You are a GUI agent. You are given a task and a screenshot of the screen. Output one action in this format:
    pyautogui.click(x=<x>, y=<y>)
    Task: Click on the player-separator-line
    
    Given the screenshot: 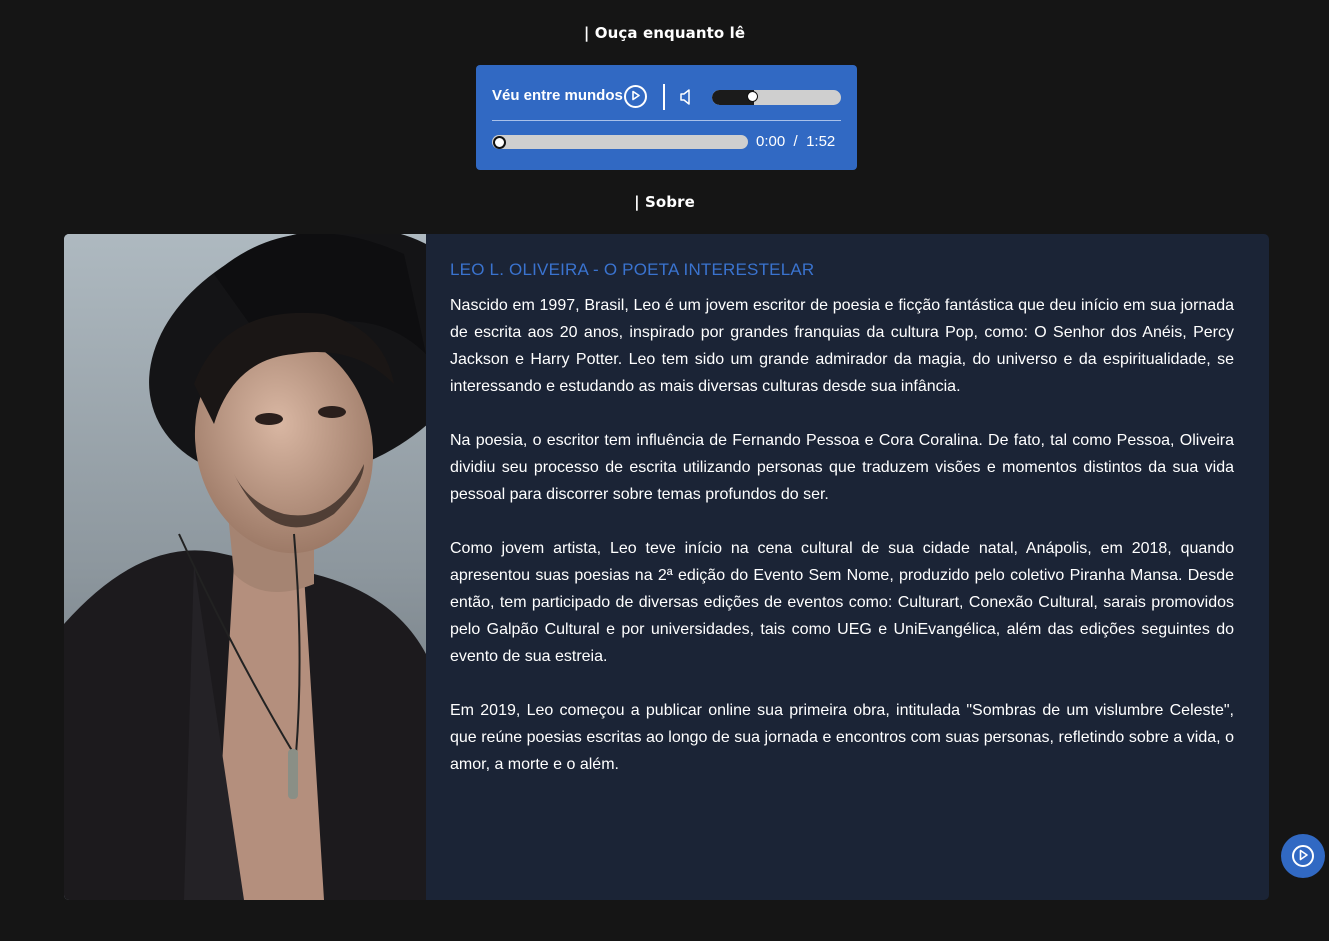 What is the action you would take?
    pyautogui.click(x=666, y=120)
    